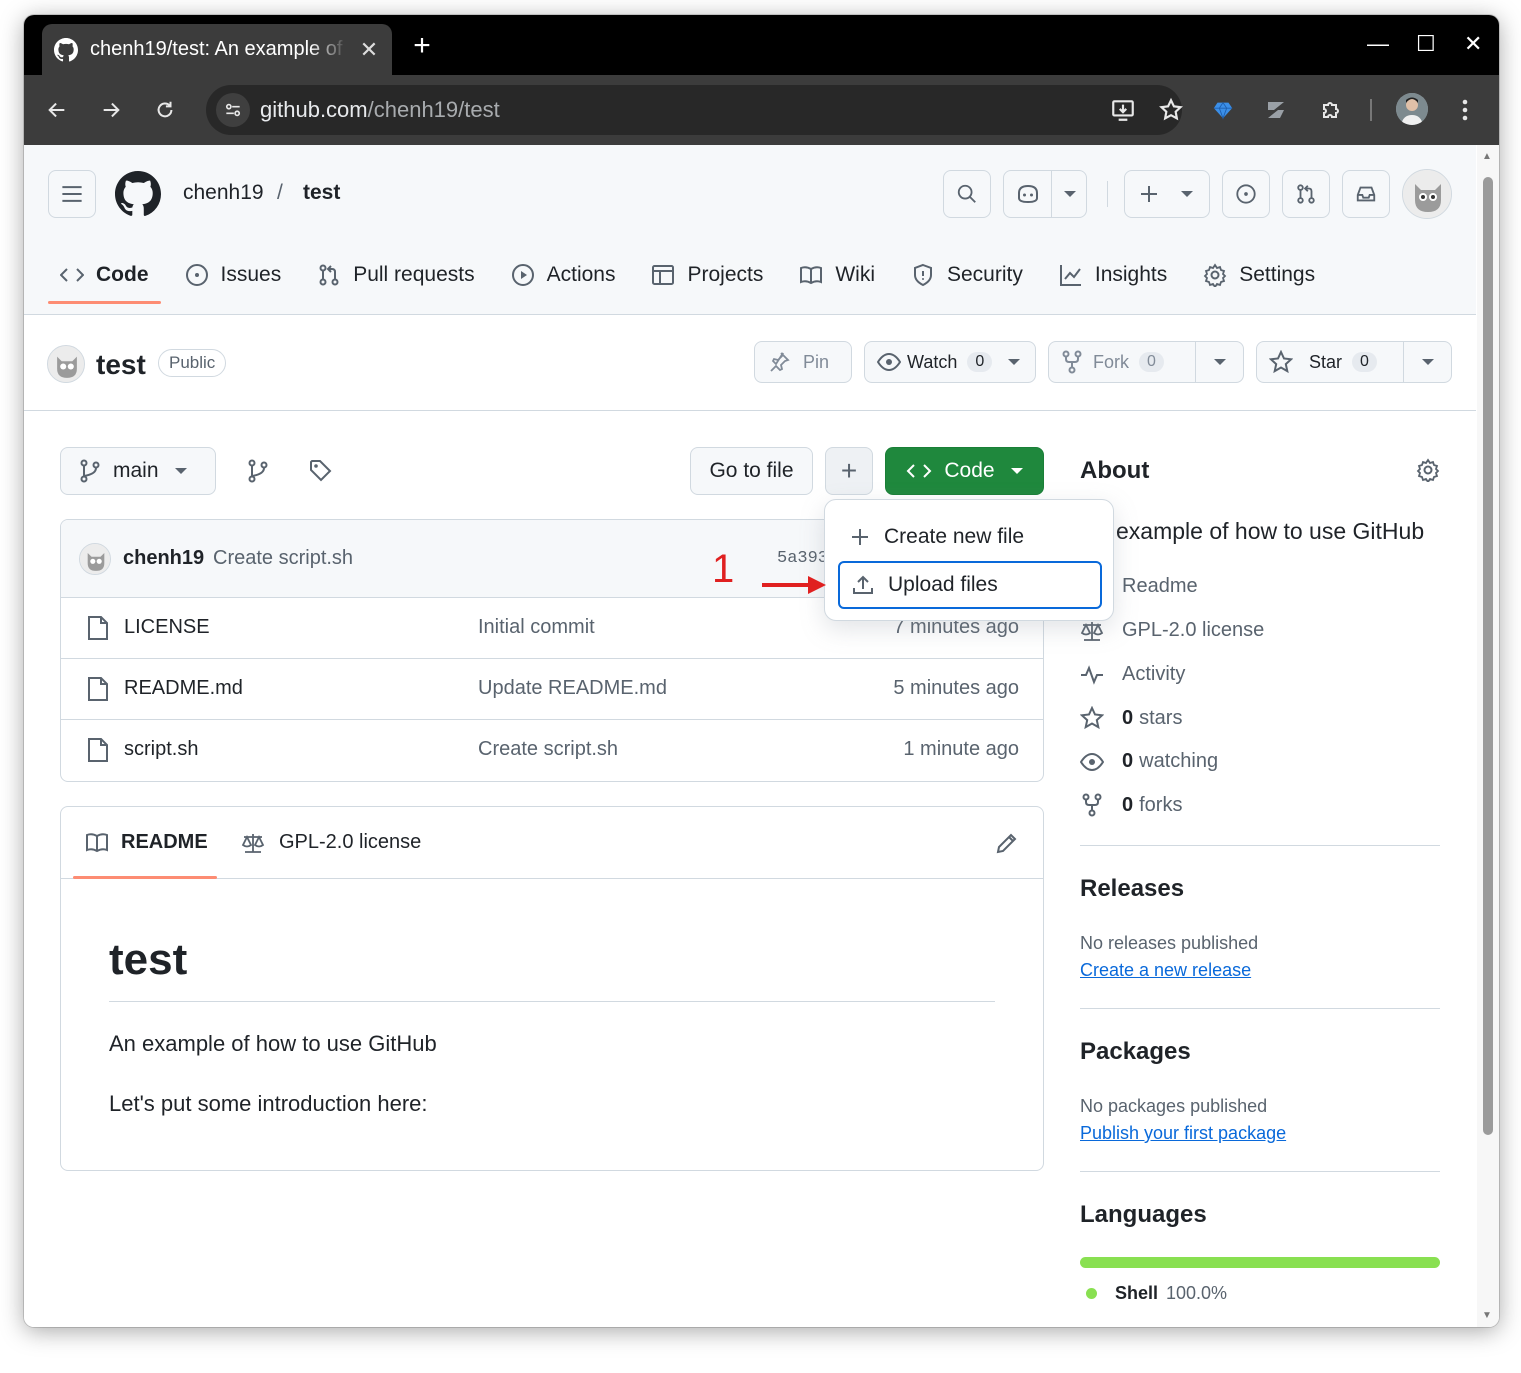  Describe the element at coordinates (1223, 110) in the screenshot. I see `diamond-extension-icon` at that location.